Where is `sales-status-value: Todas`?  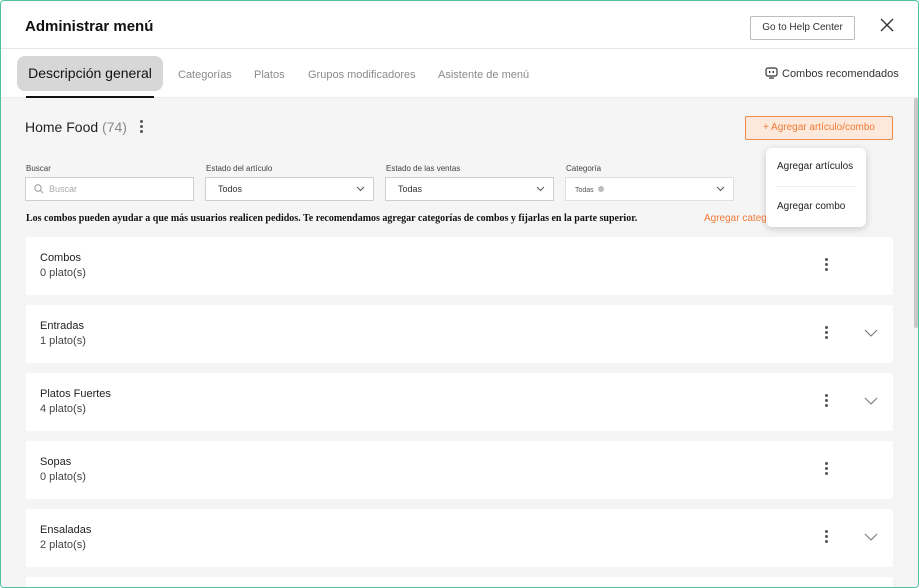 sales-status-value: Todas is located at coordinates (410, 189).